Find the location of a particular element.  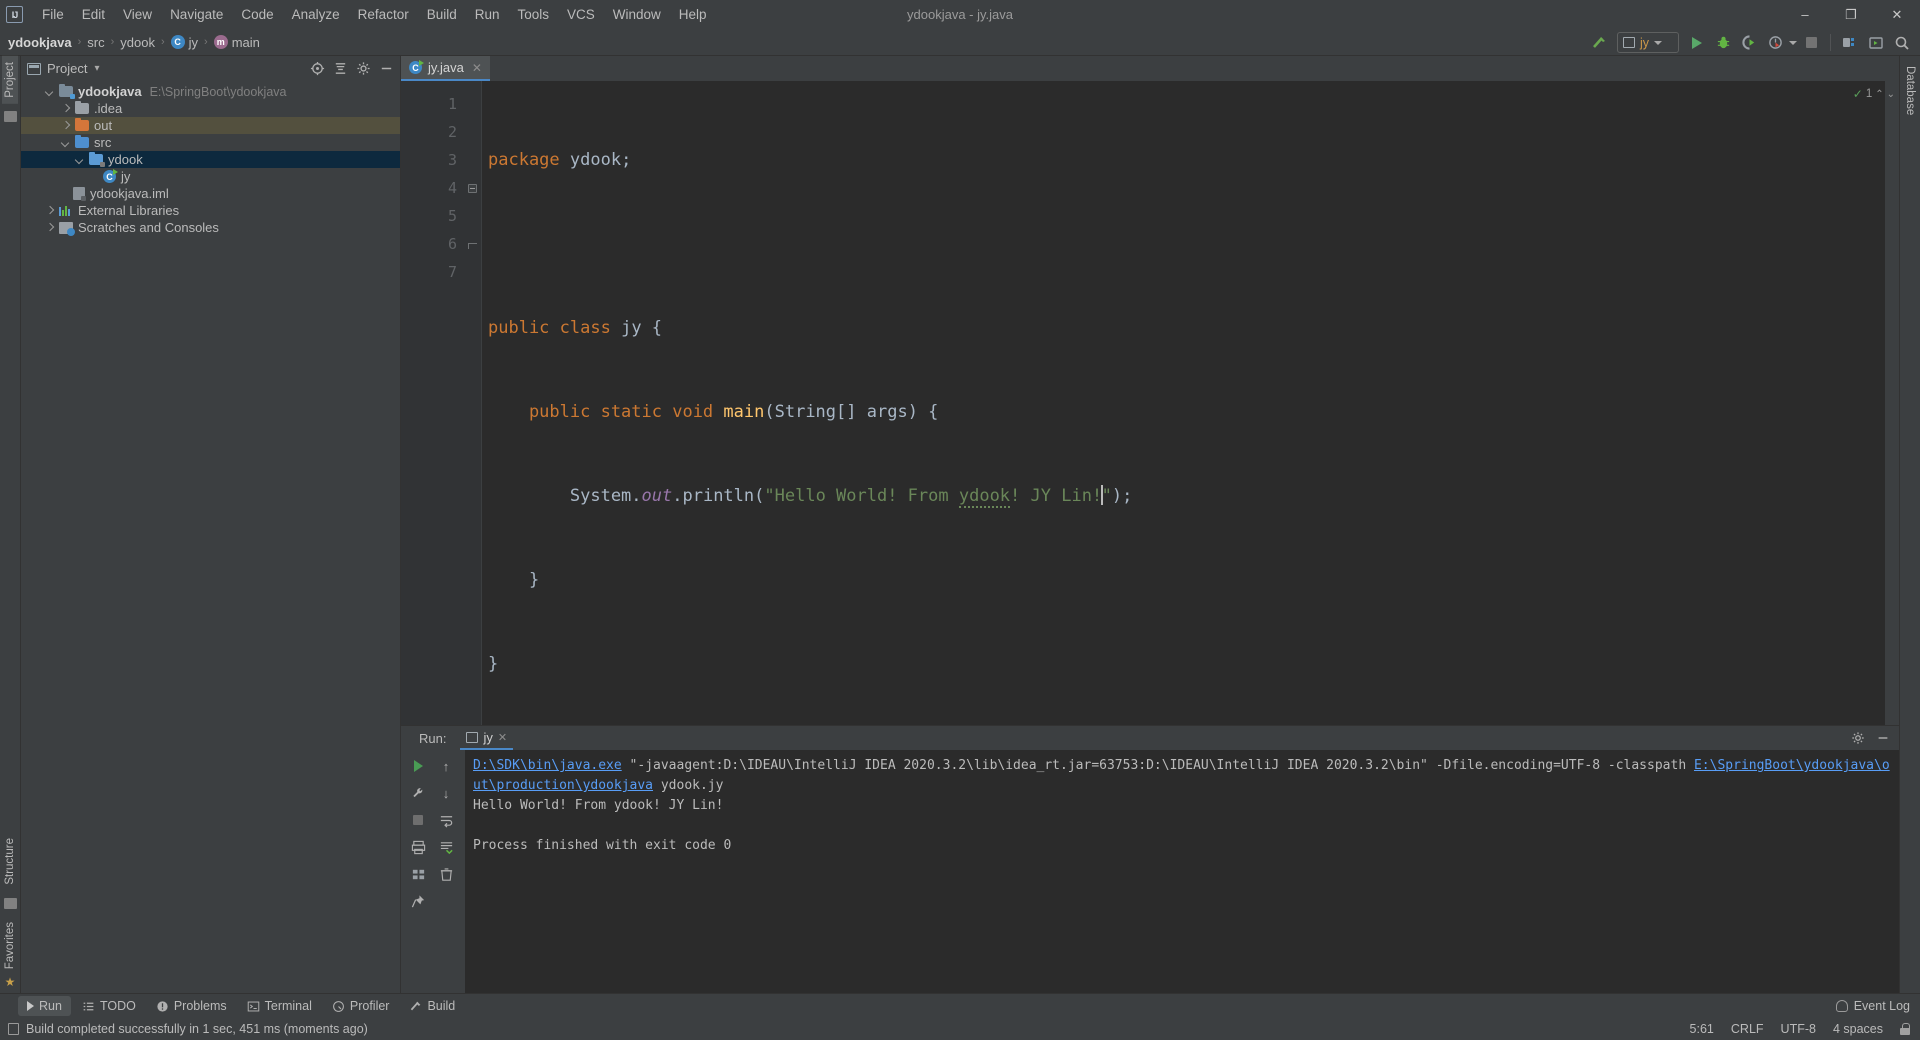

read-write-lock-icon is located at coordinates (1905, 1029).